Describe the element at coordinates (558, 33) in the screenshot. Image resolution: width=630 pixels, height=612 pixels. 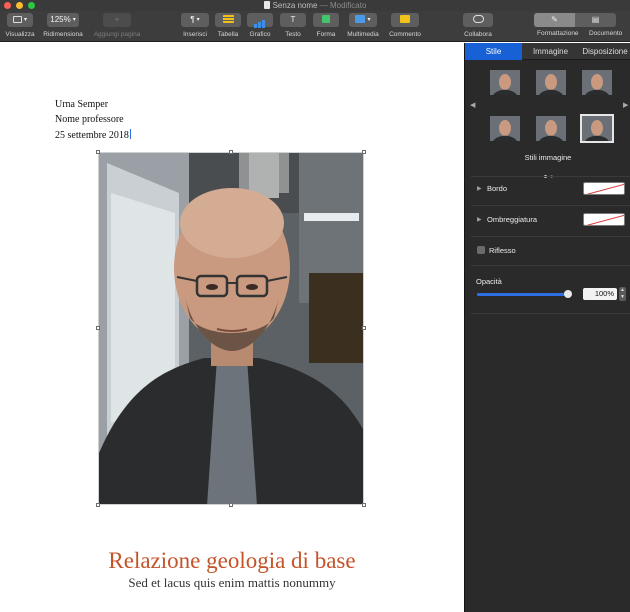
I see `format-label: Formattazione` at that location.